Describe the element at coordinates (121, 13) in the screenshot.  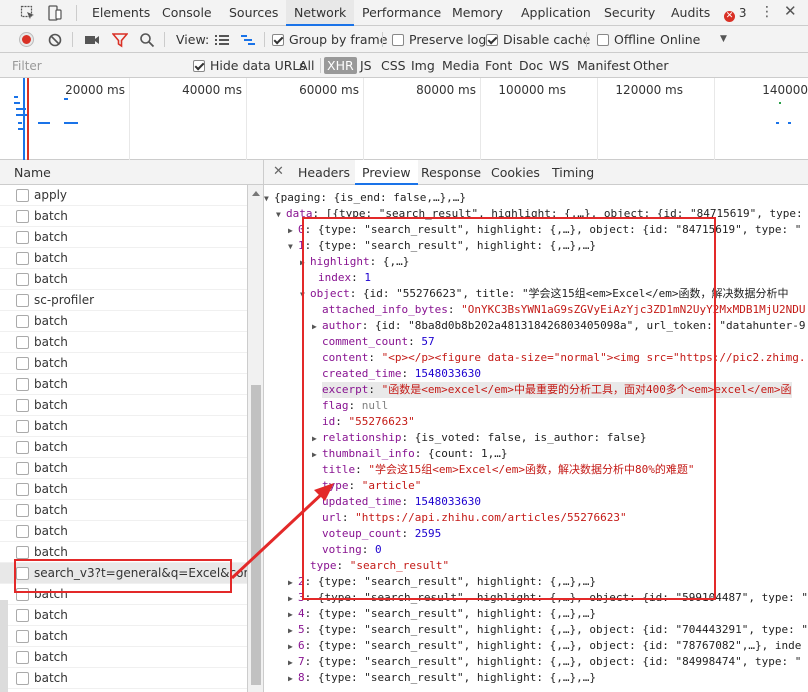
I see `tab-elements: Elements` at that location.